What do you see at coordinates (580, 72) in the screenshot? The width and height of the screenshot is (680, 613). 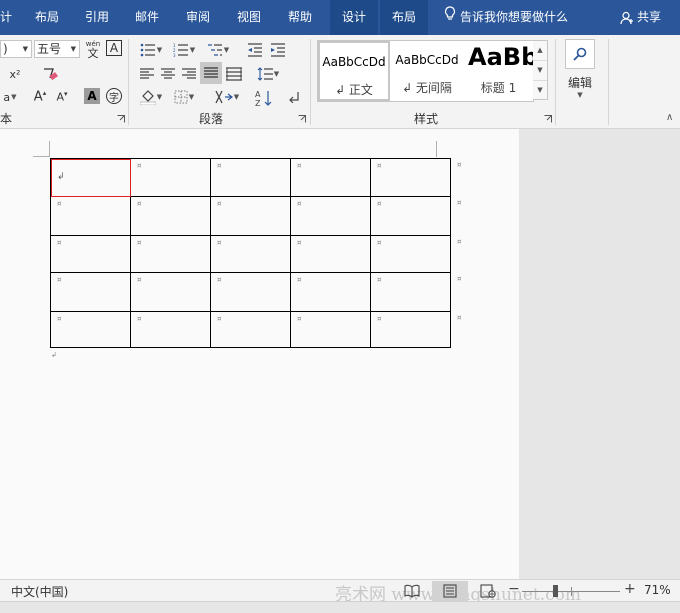 I see `editing-button: 编辑 ▼` at bounding box center [580, 72].